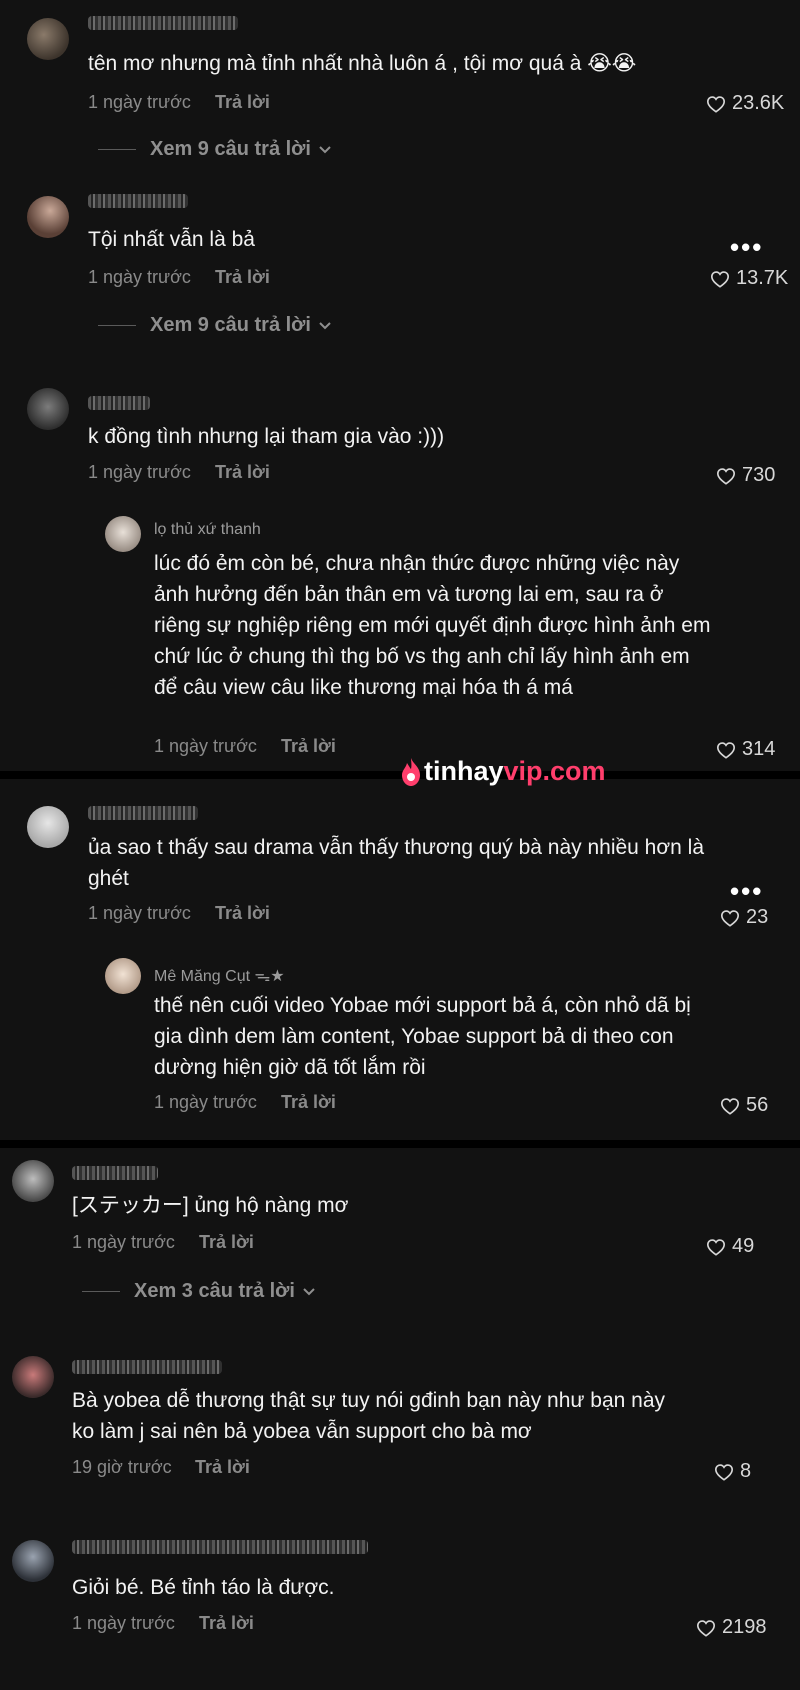 The image size is (800, 1690). Describe the element at coordinates (757, 917) in the screenshot. I see `like-count: 23` at that location.